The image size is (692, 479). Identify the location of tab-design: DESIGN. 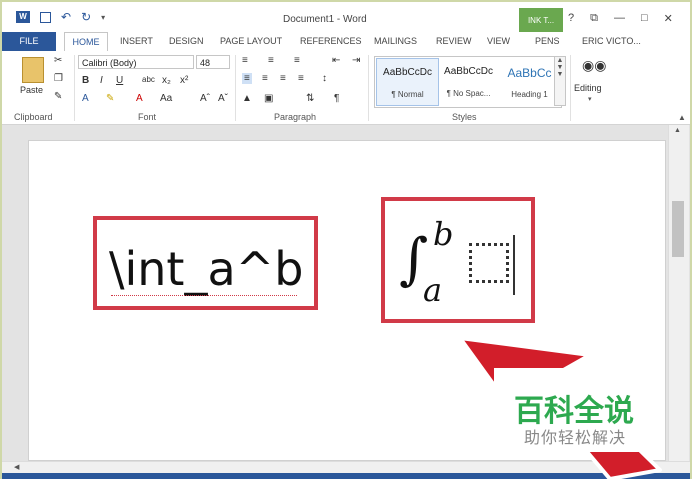
(186, 41).